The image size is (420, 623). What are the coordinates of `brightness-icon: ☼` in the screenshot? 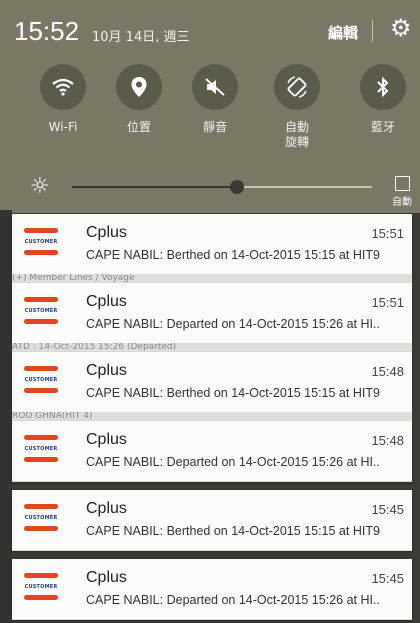 It's located at (40, 186).